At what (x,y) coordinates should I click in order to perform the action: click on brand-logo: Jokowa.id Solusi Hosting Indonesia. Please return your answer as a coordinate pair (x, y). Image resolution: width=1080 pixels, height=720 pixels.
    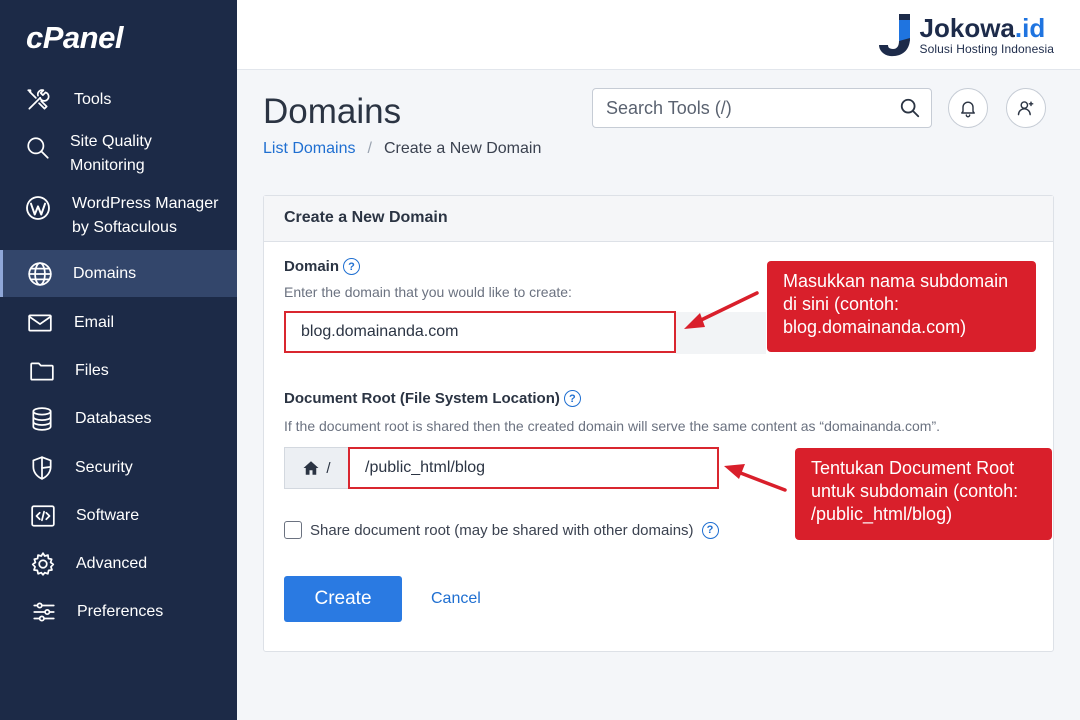
    Looking at the image, I should click on (966, 35).